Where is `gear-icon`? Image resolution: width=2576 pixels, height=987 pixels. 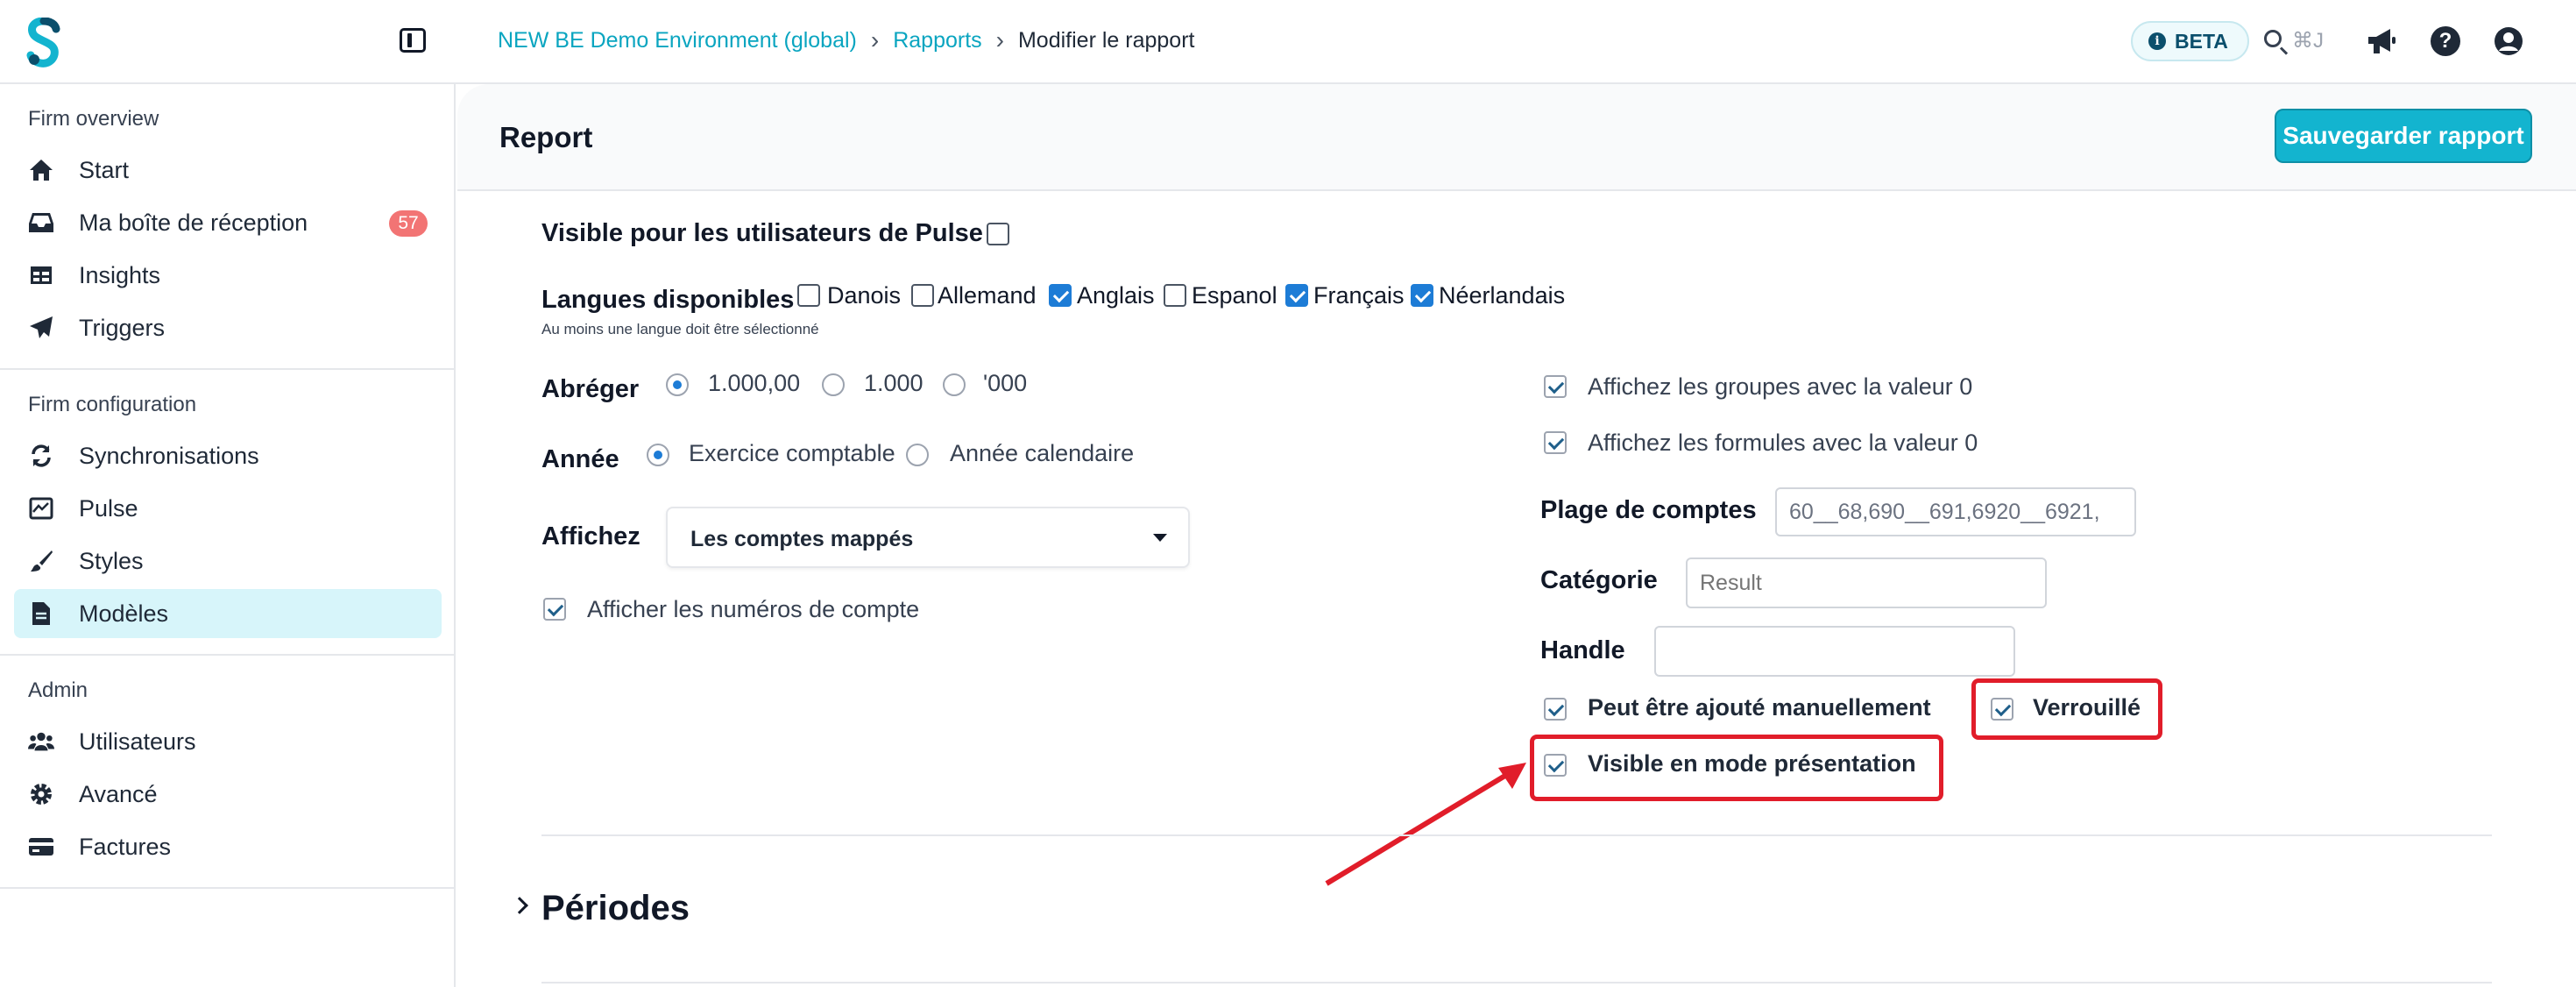 gear-icon is located at coordinates (41, 794).